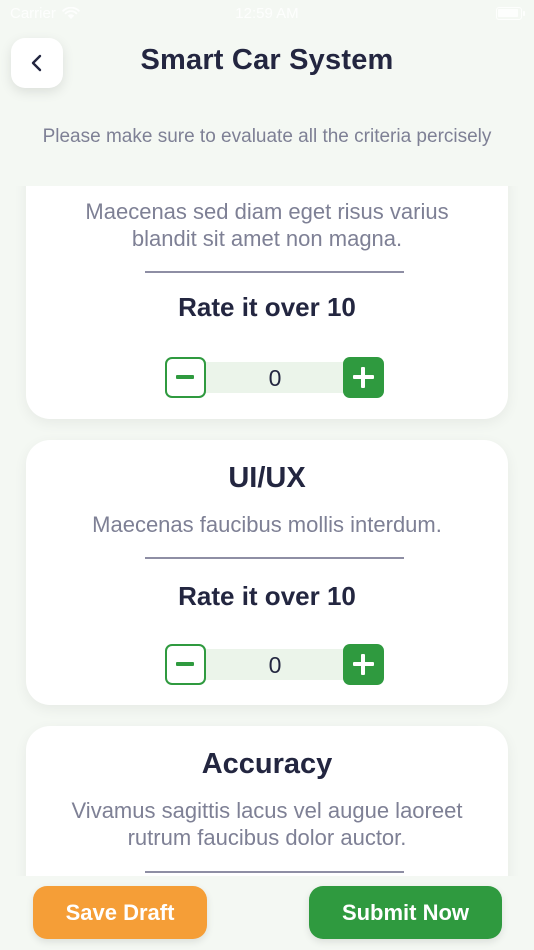 The height and width of the screenshot is (950, 534). I want to click on status-bar: Carrier 12:59 AM, so click(267, 14).